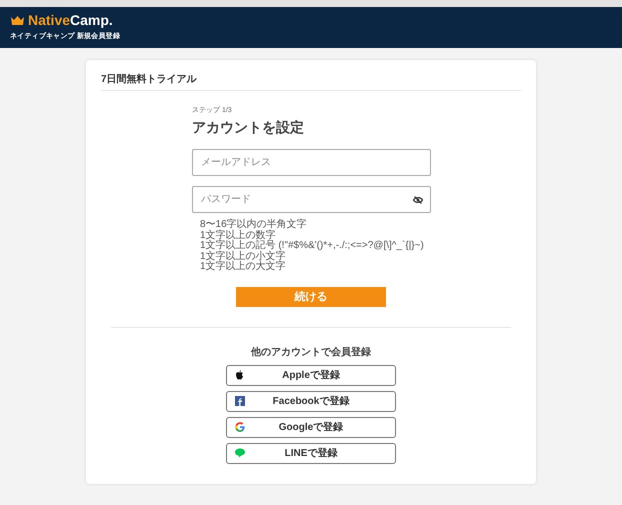 This screenshot has height=505, width=622. What do you see at coordinates (70, 20) in the screenshot?
I see `logo-text: NativeCamp.` at bounding box center [70, 20].